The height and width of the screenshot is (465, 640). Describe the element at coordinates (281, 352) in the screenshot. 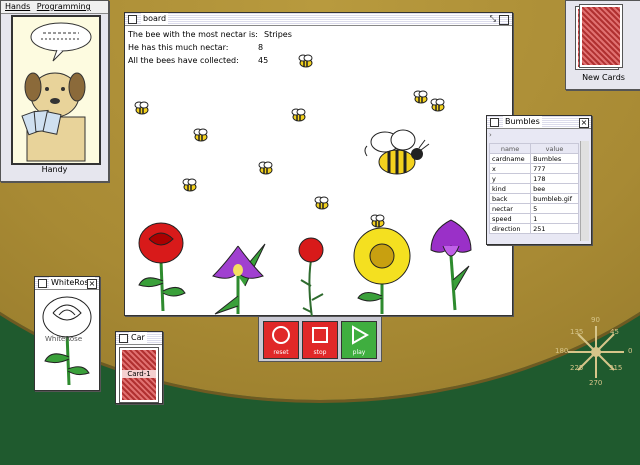

I see `reset-label: reset` at that location.